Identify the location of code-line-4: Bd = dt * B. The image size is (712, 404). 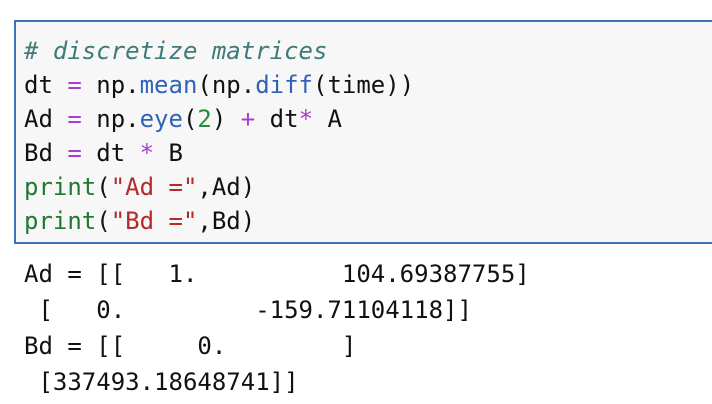
(219, 153).